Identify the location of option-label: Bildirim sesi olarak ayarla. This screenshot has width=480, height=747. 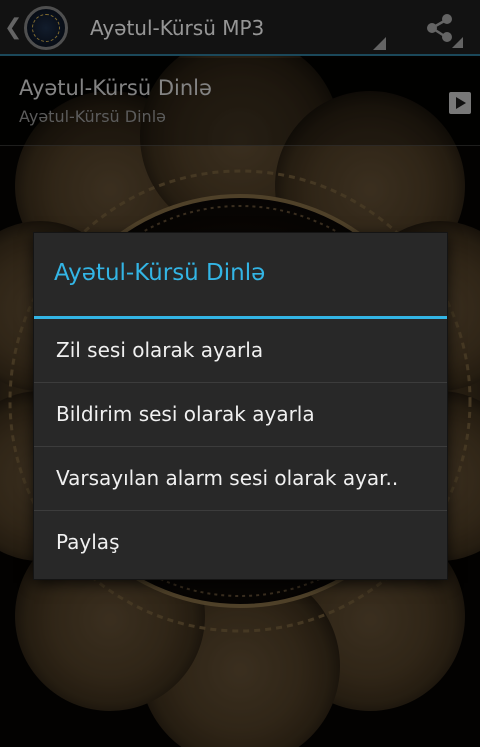
(185, 414).